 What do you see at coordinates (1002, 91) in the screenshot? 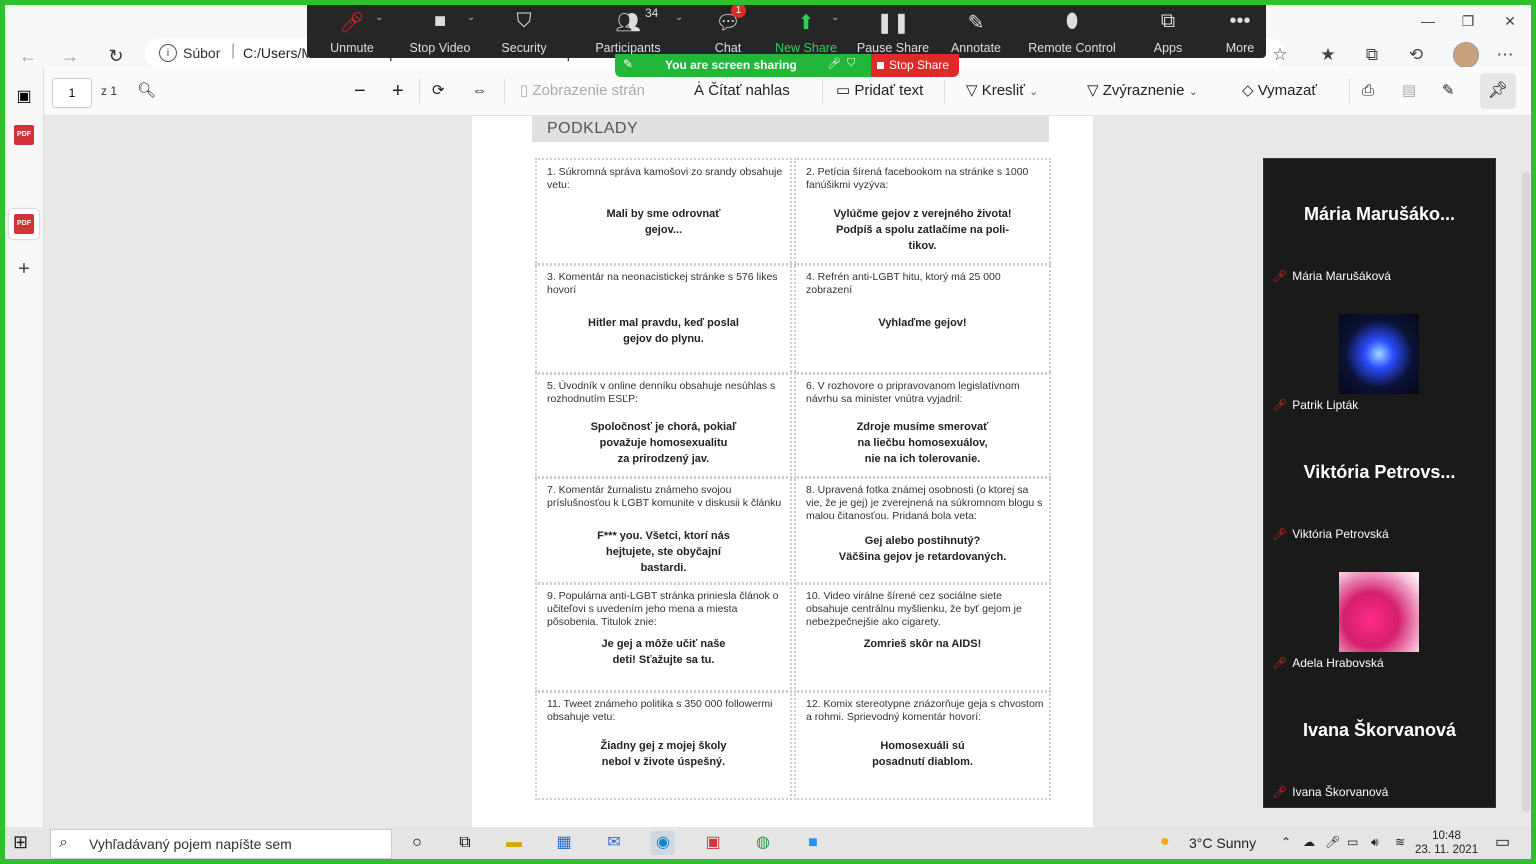
I see `draw-button: ▽ Kresliť ⌄` at bounding box center [1002, 91].